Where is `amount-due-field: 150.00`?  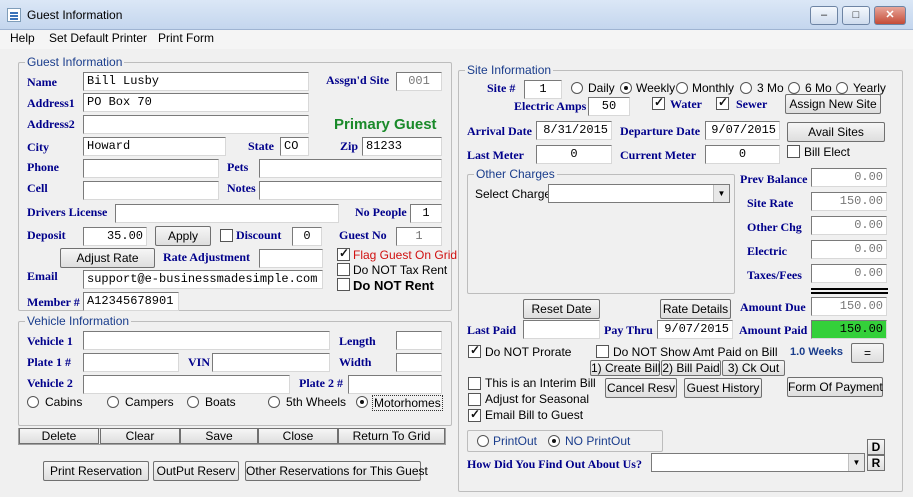 amount-due-field: 150.00 is located at coordinates (849, 306).